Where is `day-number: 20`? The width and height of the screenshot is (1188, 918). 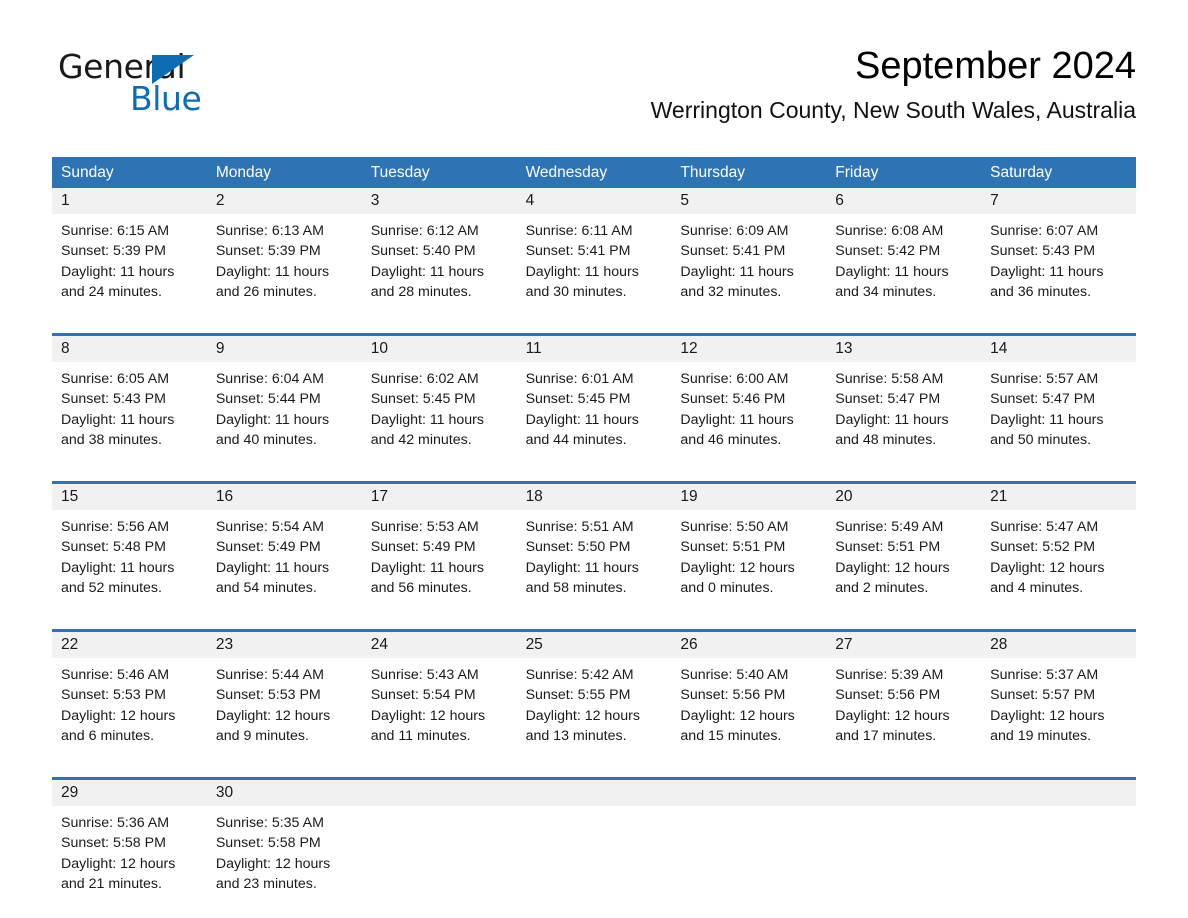 day-number: 20 is located at coordinates (903, 497).